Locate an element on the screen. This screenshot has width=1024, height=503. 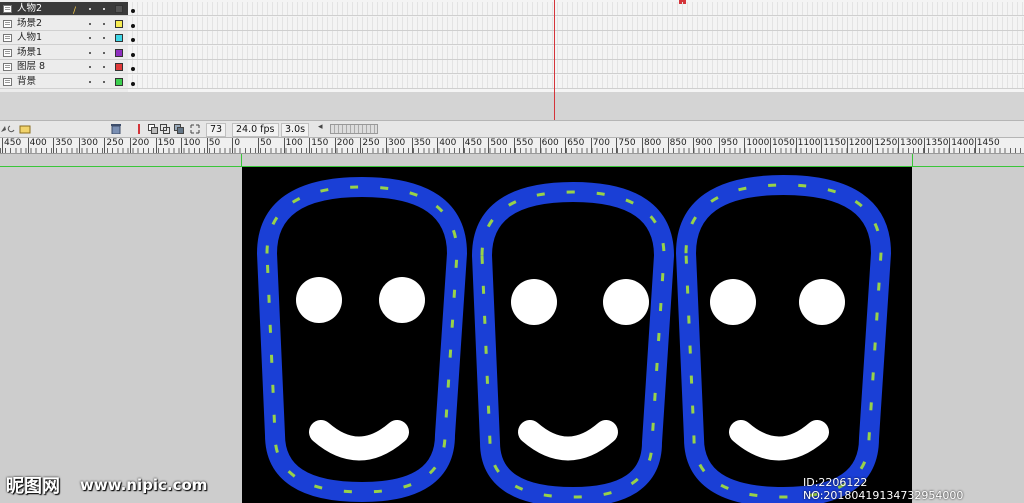
ruler-tick-label: 750 is located at coordinates (626, 145).